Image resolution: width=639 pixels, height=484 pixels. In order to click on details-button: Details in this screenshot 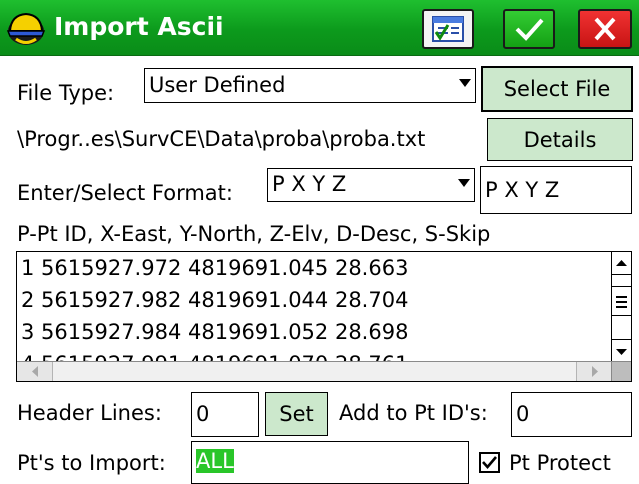, I will do `click(560, 139)`.